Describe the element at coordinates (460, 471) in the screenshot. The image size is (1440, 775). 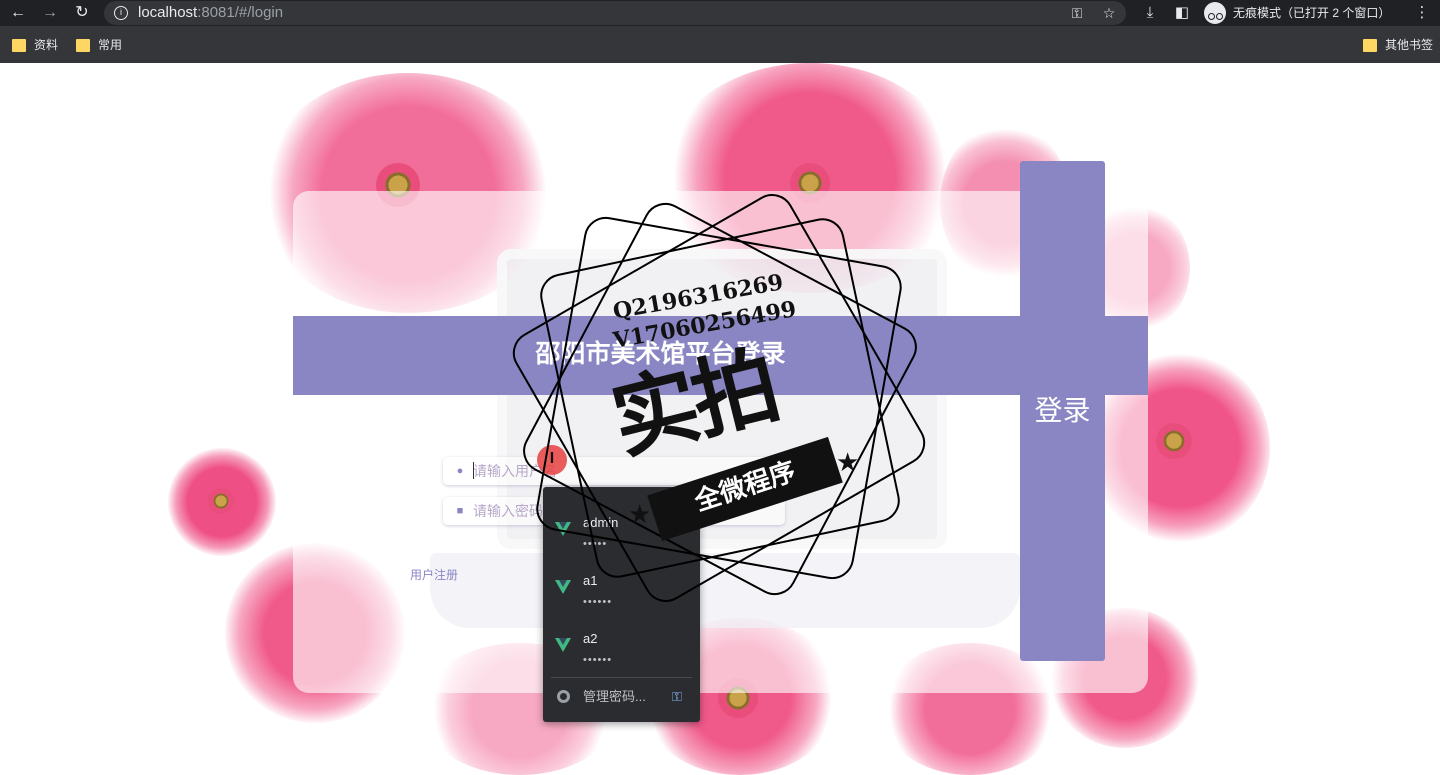
I see `user-icon: ●` at that location.